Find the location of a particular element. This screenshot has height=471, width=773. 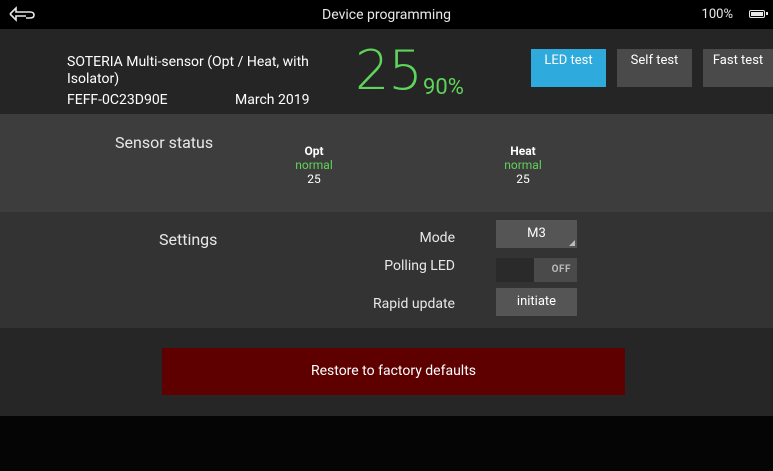

device-id: FEFF-0C23D90E is located at coordinates (117, 100).